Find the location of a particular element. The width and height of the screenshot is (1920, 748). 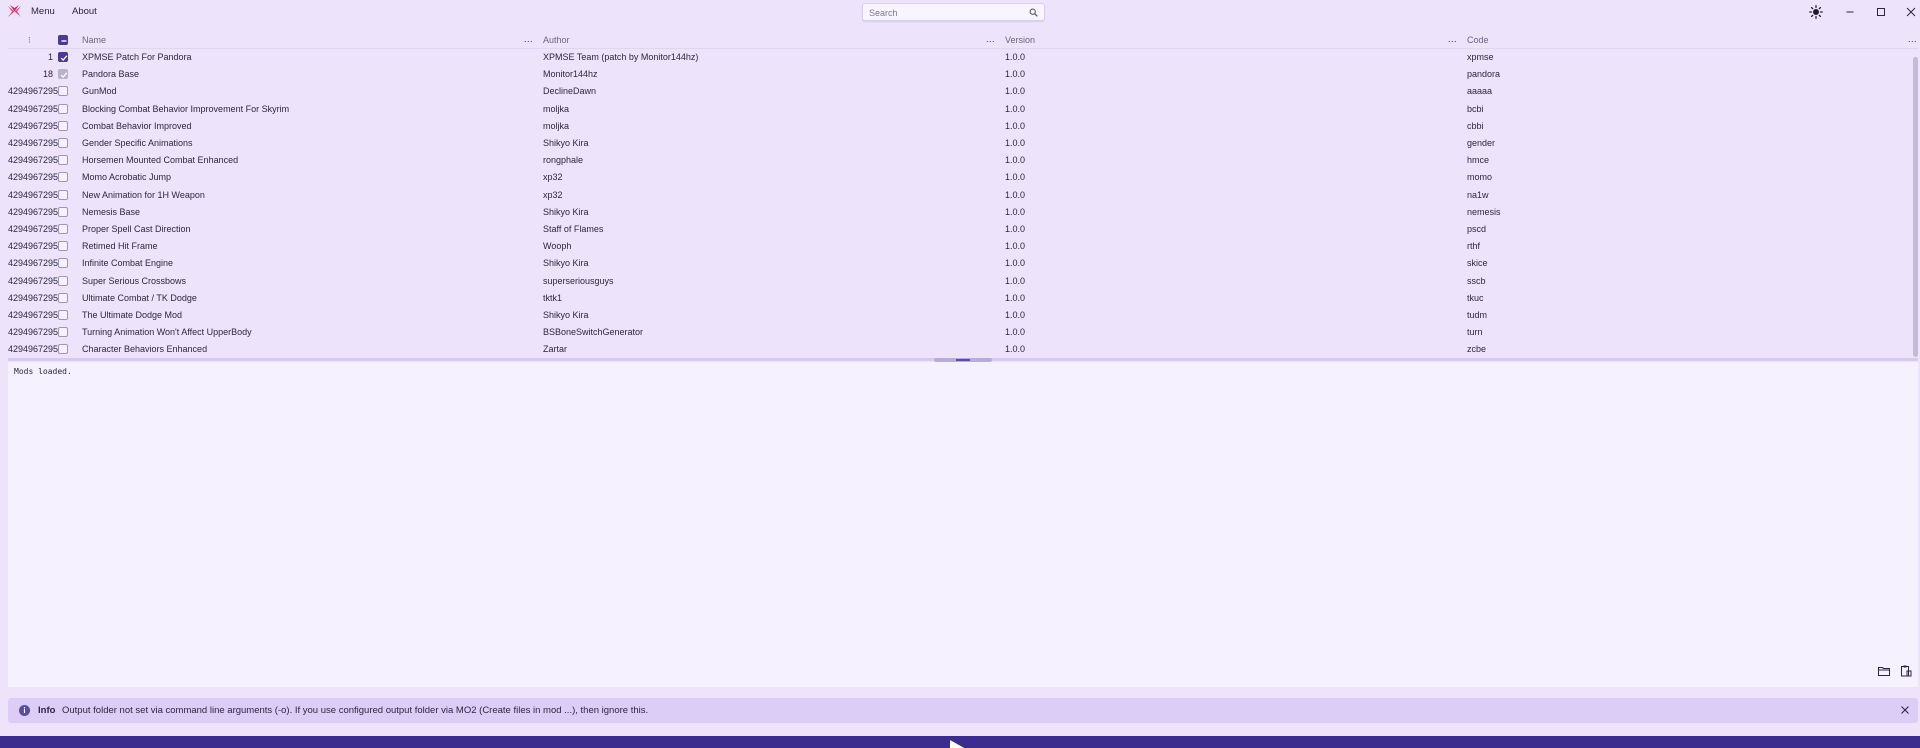

dismiss-info-icon is located at coordinates (1905, 710).